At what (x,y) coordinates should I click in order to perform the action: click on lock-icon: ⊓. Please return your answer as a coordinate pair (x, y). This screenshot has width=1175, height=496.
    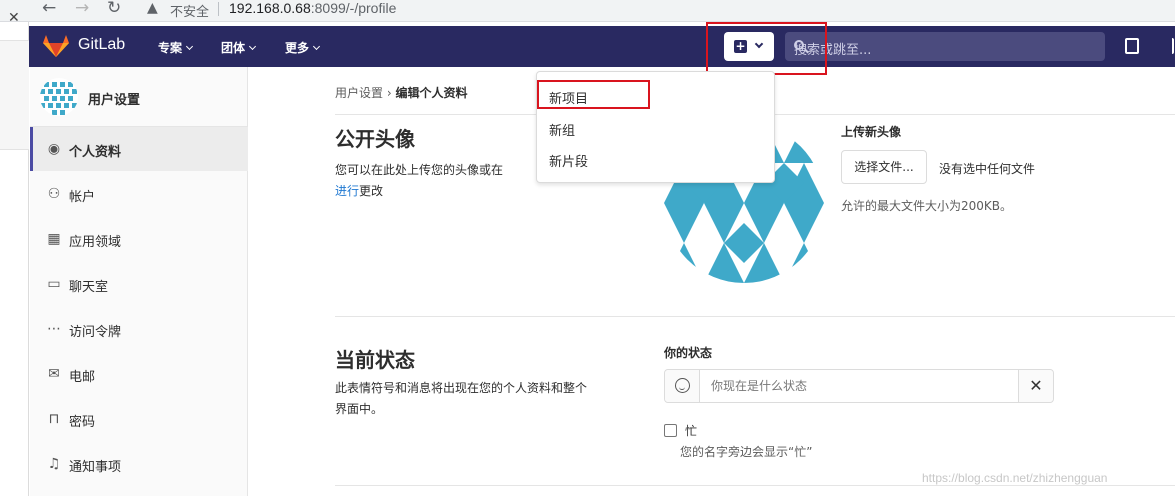
    Looking at the image, I should click on (54, 419).